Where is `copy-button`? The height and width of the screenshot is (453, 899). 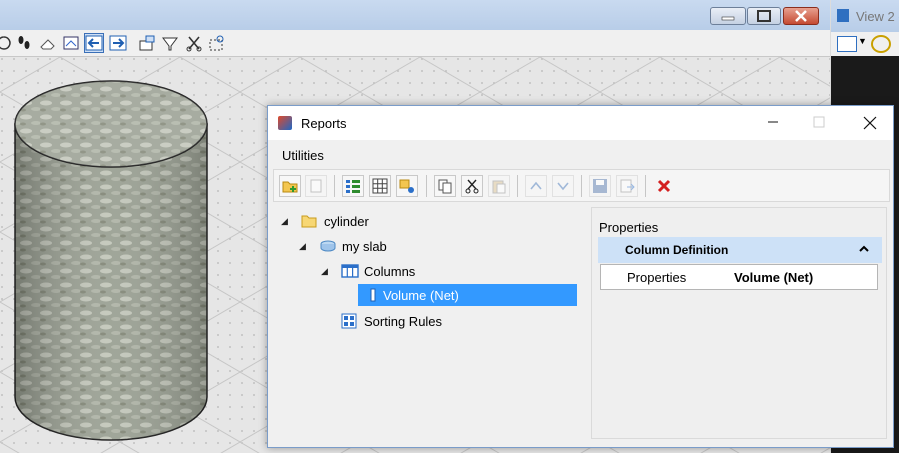 copy-button is located at coordinates (445, 186).